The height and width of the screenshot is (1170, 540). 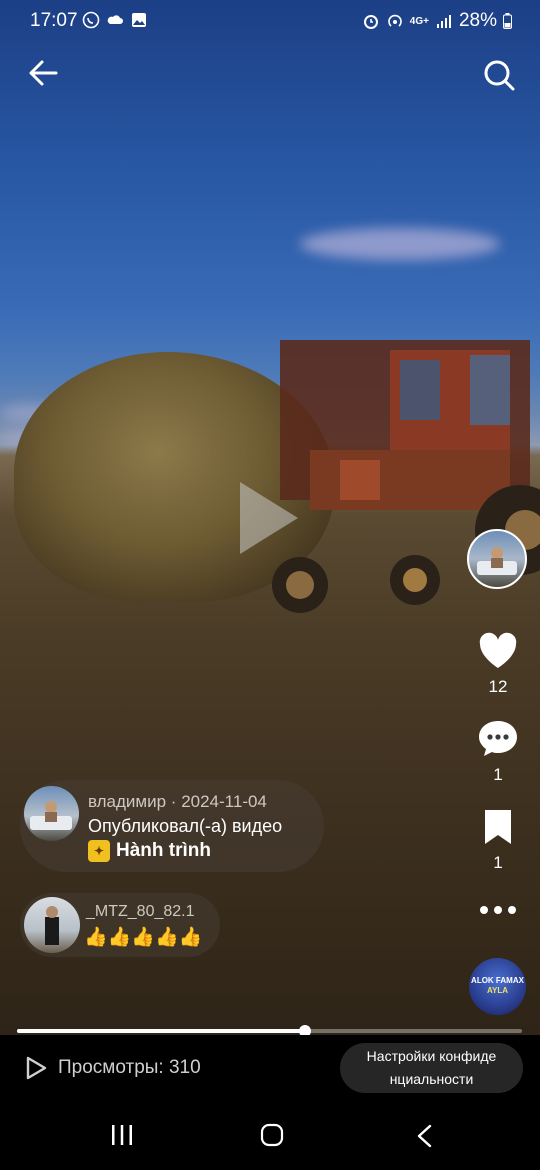 What do you see at coordinates (370, 22) in the screenshot?
I see `alarm-icon` at bounding box center [370, 22].